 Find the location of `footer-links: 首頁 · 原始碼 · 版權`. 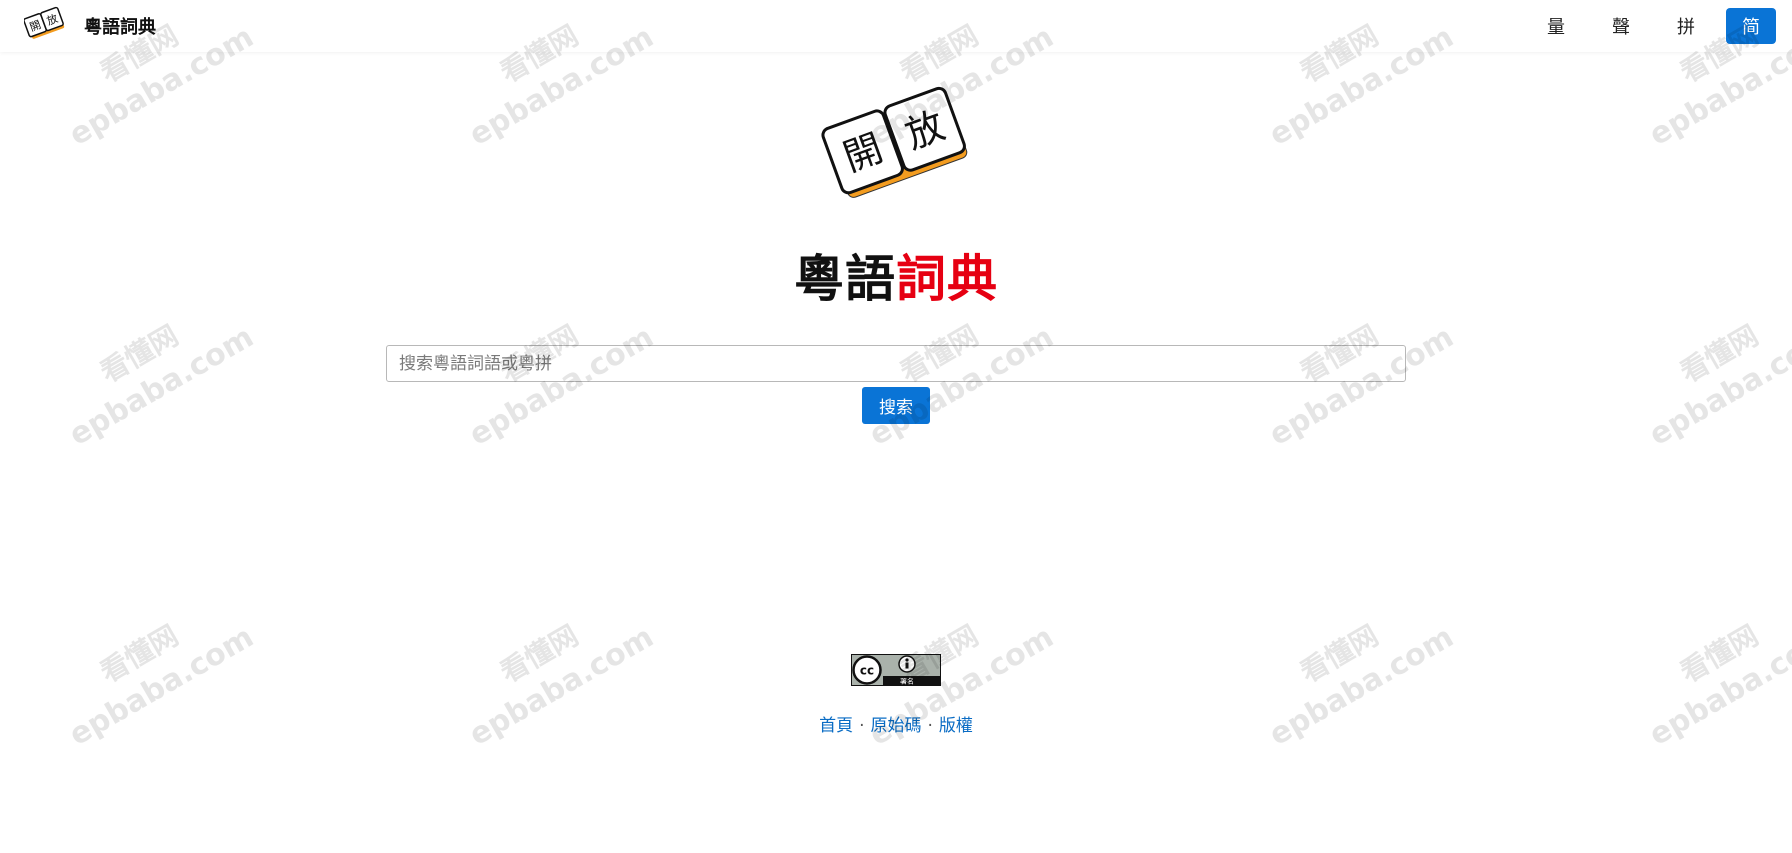

footer-links: 首頁 · 原始碼 · 版權 is located at coordinates (896, 723).